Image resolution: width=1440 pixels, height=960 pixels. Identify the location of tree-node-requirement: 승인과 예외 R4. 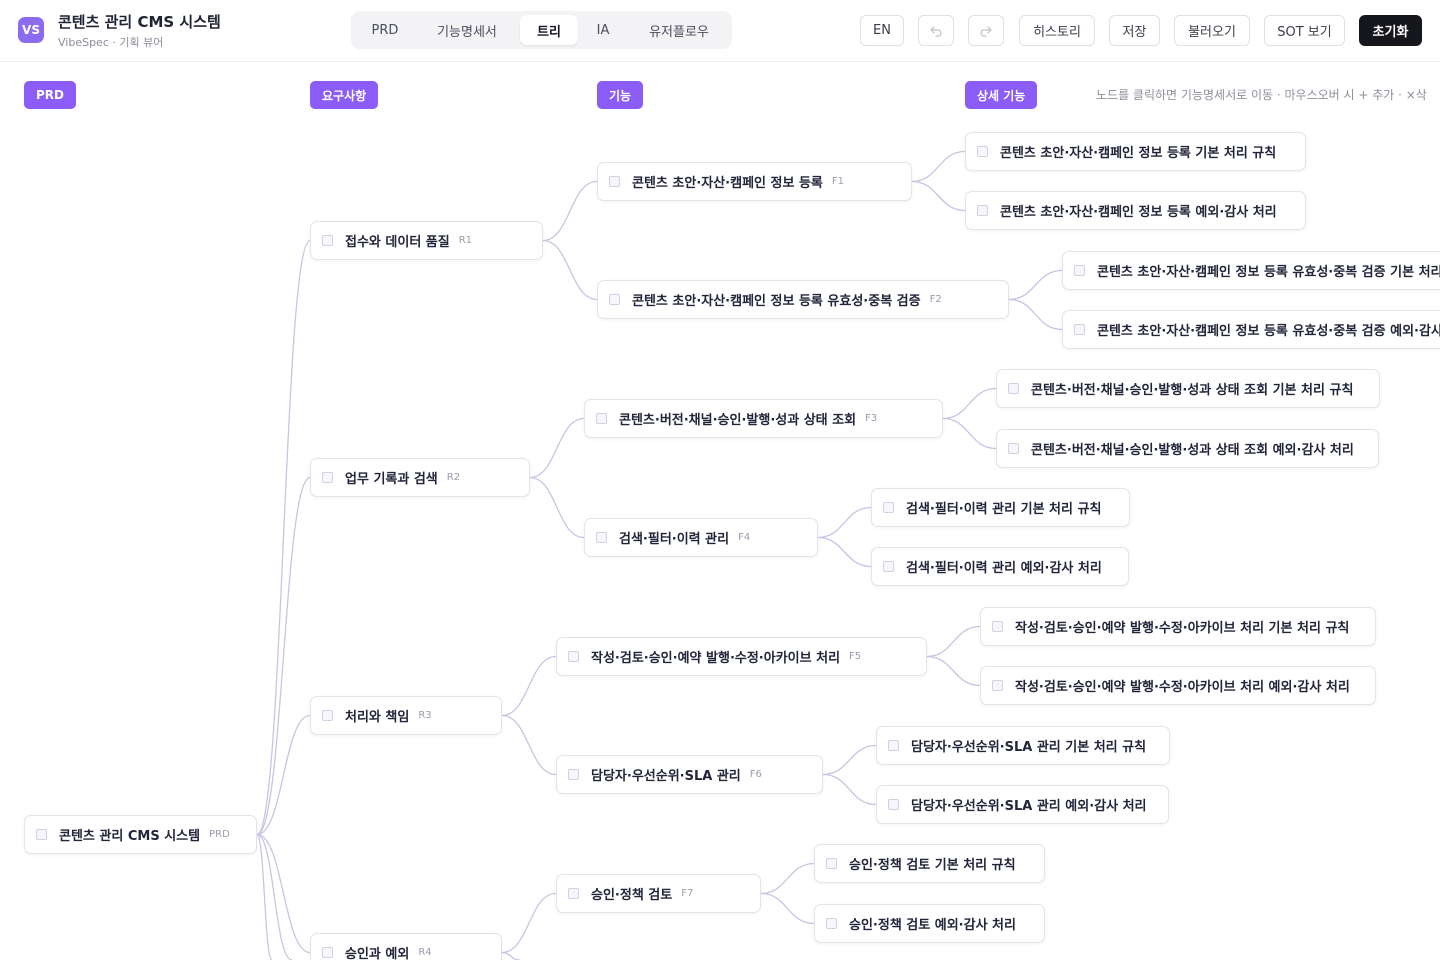
(406, 946).